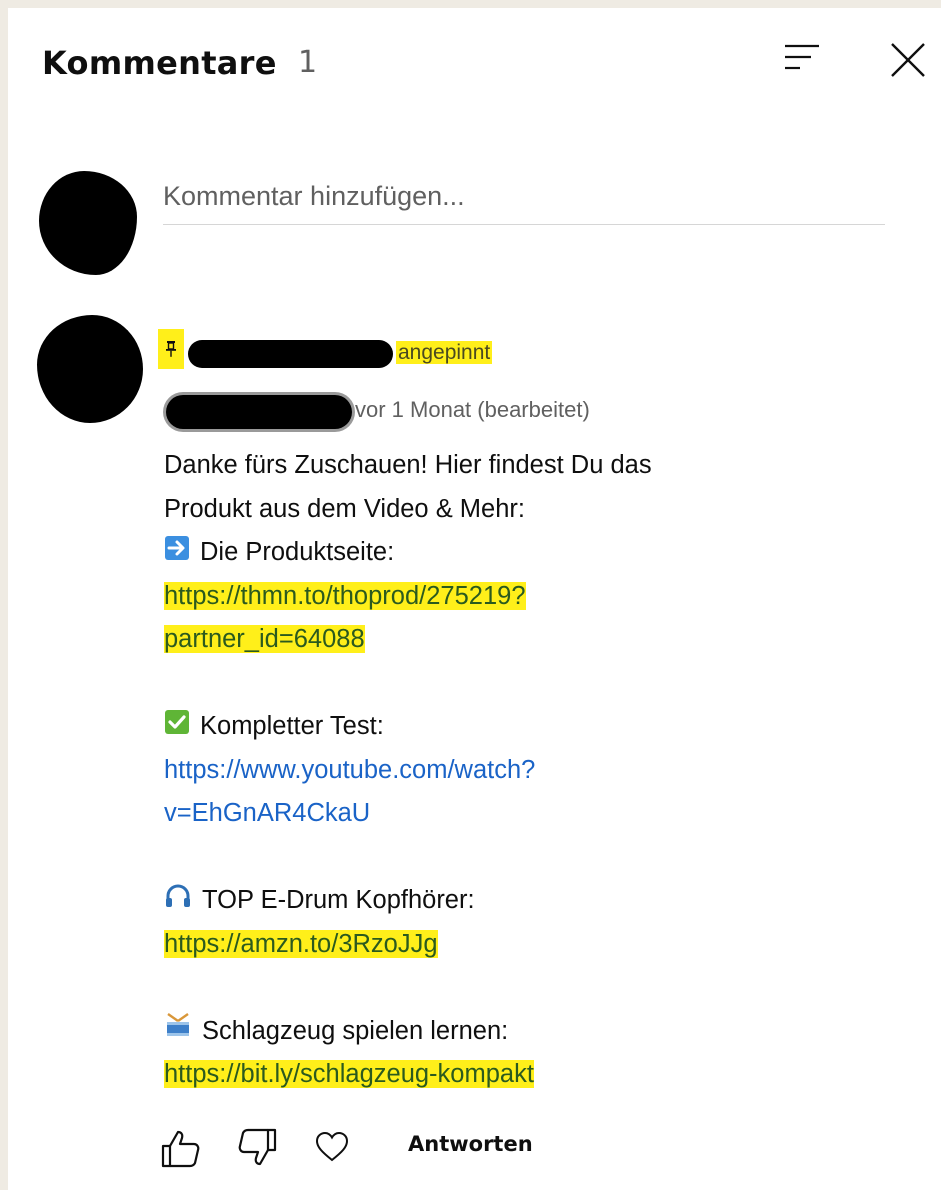  What do you see at coordinates (292, 726) in the screenshot?
I see `section-label-text: Kompletter Test:` at bounding box center [292, 726].